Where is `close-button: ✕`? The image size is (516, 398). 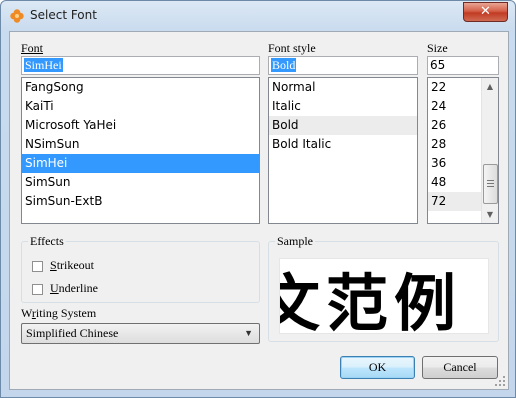 close-button: ✕ is located at coordinates (485, 12).